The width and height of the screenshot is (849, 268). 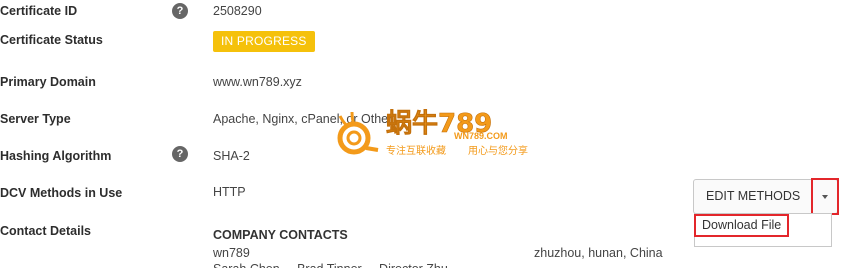 What do you see at coordinates (39, 11) in the screenshot?
I see `certificate-id-label: Certificate ID` at bounding box center [39, 11].